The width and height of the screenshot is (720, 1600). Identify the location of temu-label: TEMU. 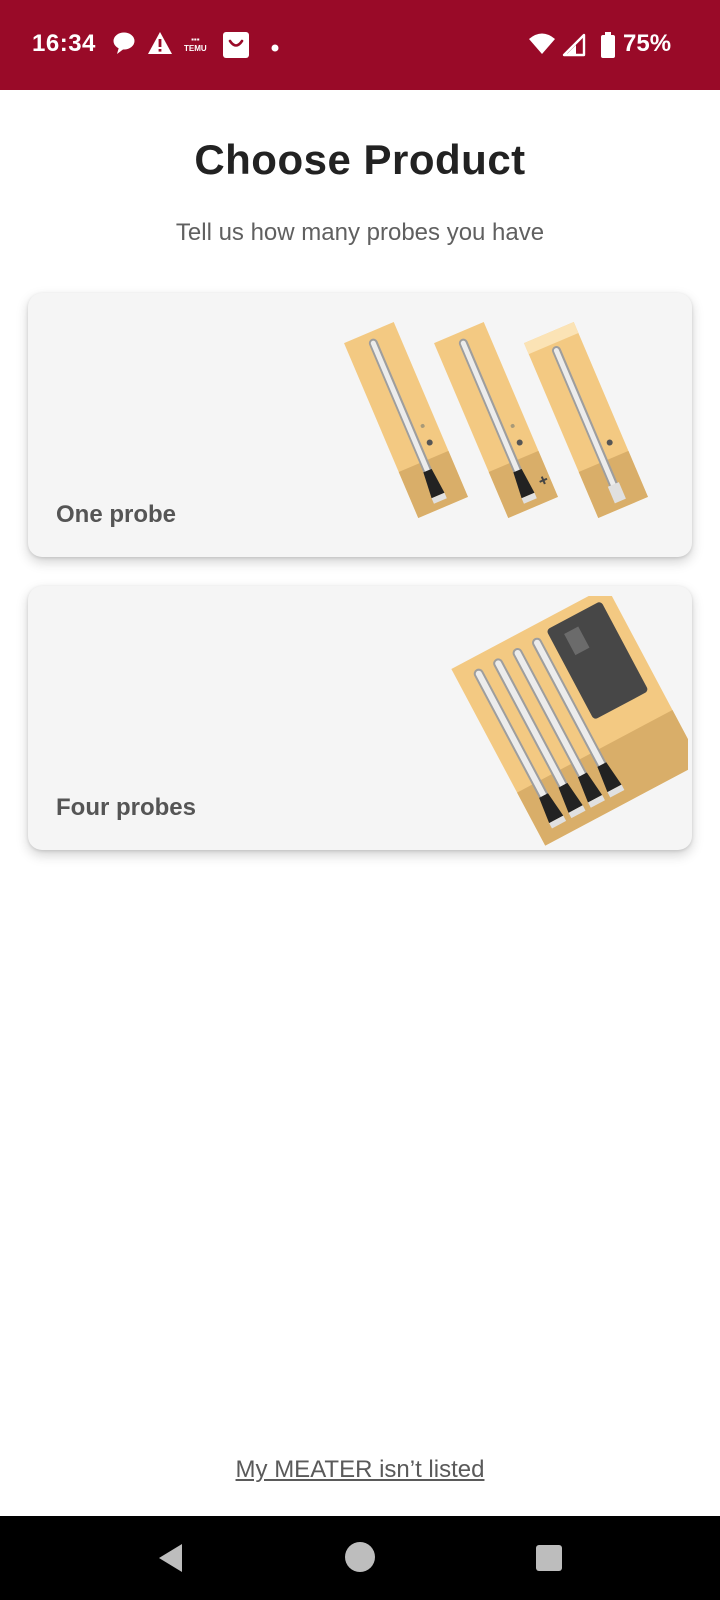
(195, 48).